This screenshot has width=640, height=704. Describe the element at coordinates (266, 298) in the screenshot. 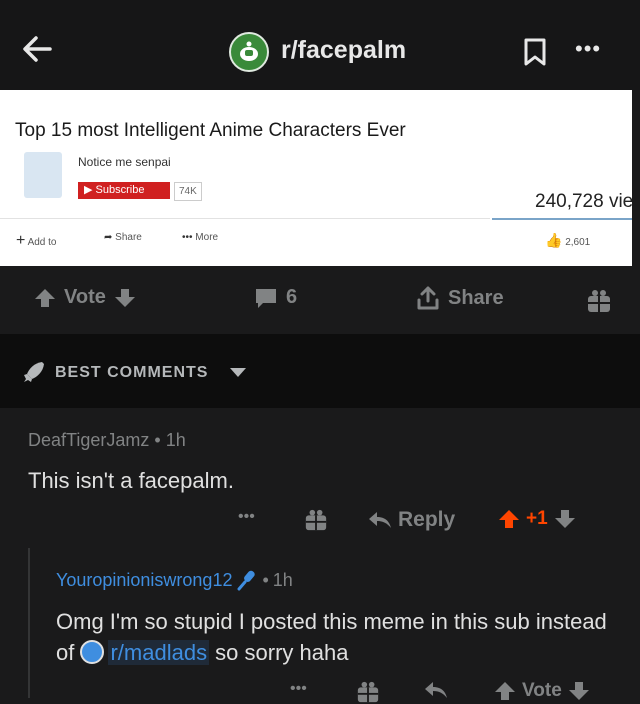

I see `comment-bubble-icon` at that location.